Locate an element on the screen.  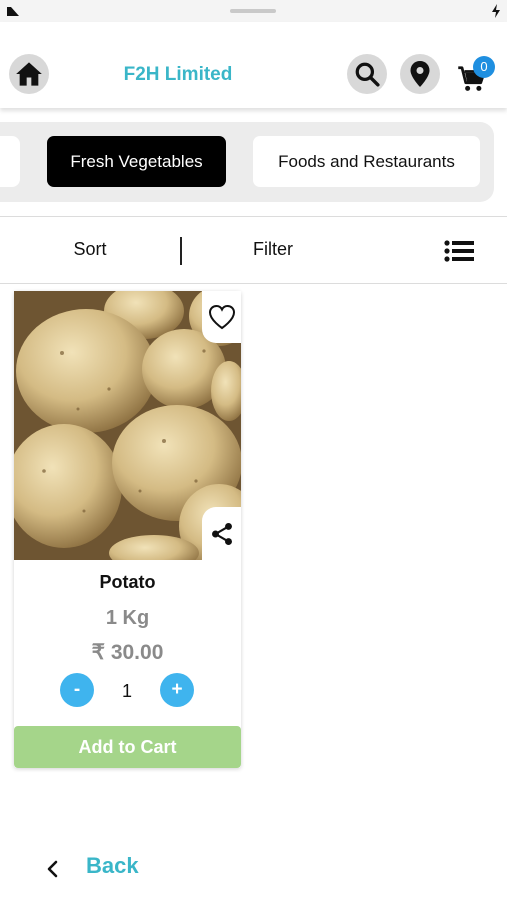
list-view-icon is located at coordinates (459, 251).